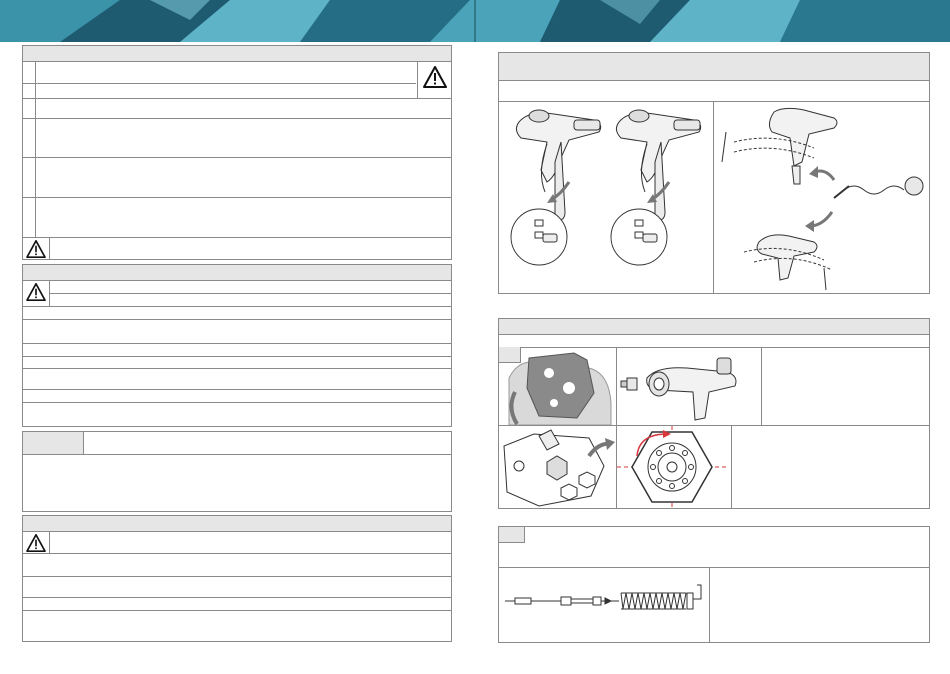  Describe the element at coordinates (237, 454) in the screenshot. I see `note-box-row-line` at that location.